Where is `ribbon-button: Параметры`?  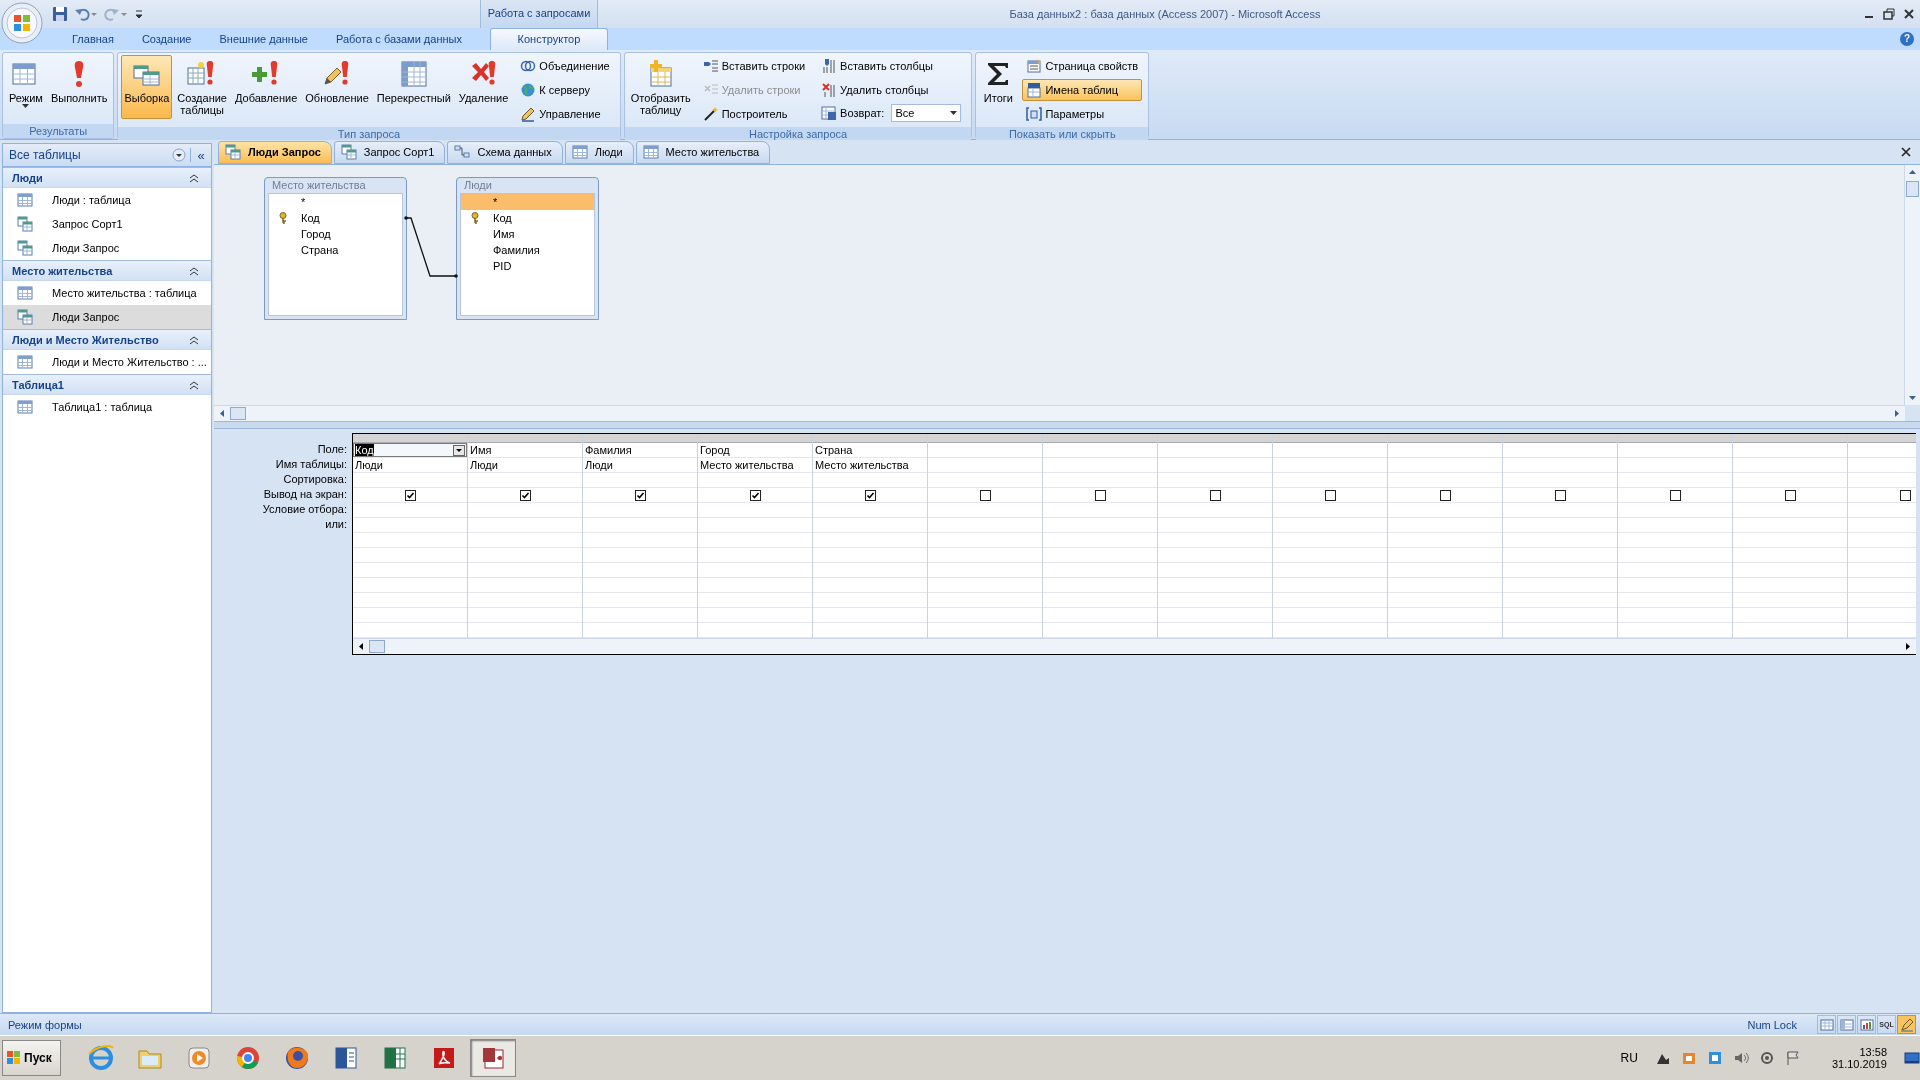
ribbon-button: Параметры is located at coordinates (1082, 114).